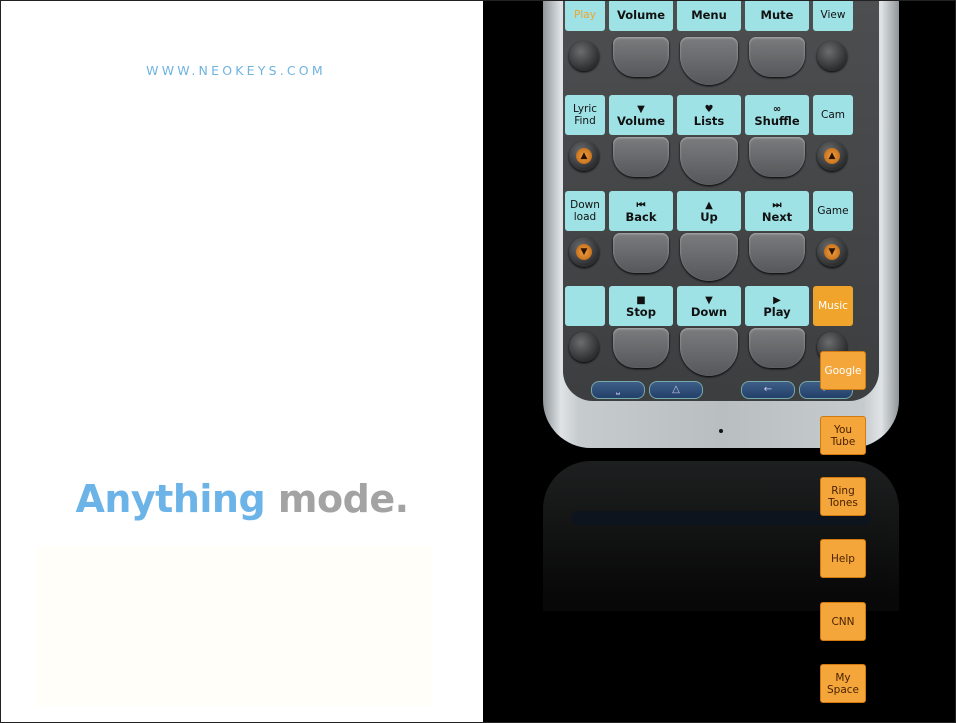  Describe the element at coordinates (709, 16) in the screenshot. I see `row0-key1-label: Menu` at that location.